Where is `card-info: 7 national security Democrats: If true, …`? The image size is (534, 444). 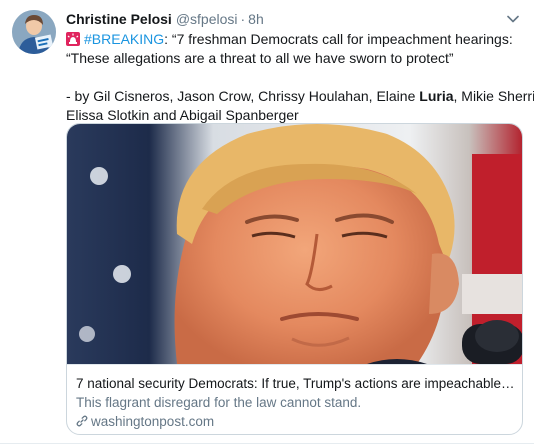 card-info: 7 national security Democrats: If true, … is located at coordinates (294, 399).